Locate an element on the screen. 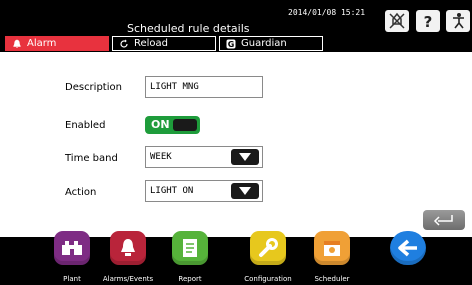  tab-guardian: G Guardian is located at coordinates (271, 43).